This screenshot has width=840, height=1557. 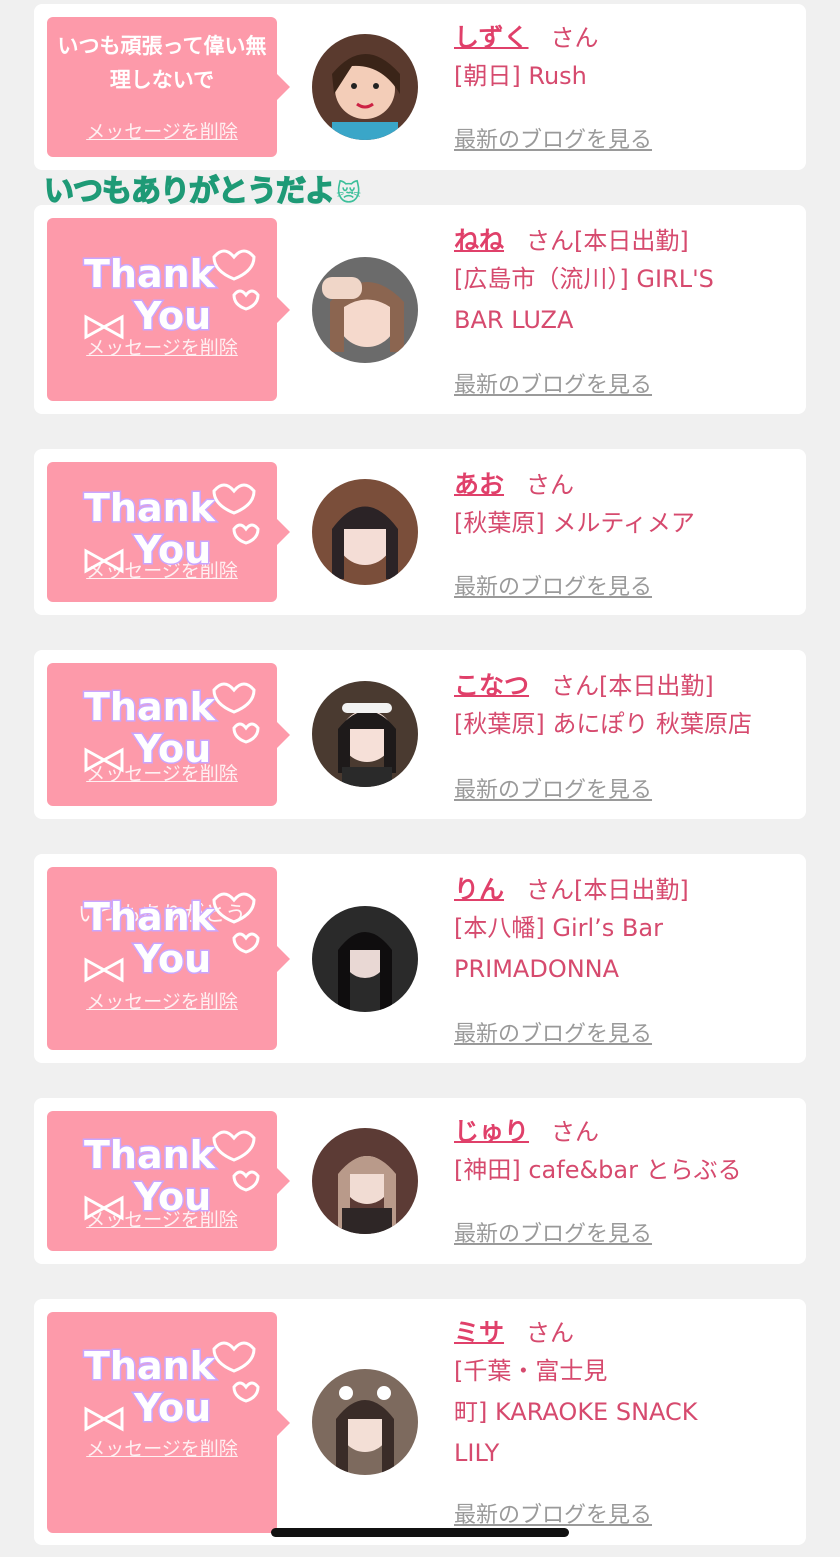 I want to click on cast-info: あお さん [秋葉原] メルティメア, so click(x=626, y=504).